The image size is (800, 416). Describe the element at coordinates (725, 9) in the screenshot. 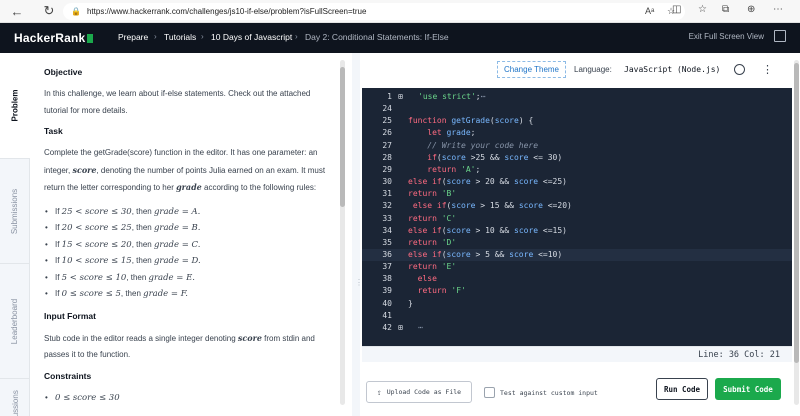

I see `collections-icon: ⧉` at that location.